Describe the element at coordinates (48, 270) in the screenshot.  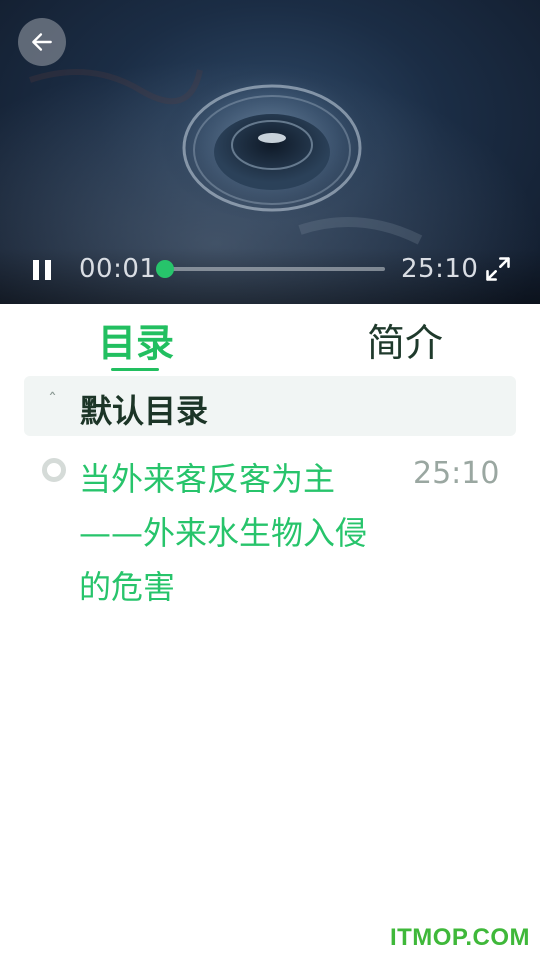
I see `pause-icon-bar-right` at that location.